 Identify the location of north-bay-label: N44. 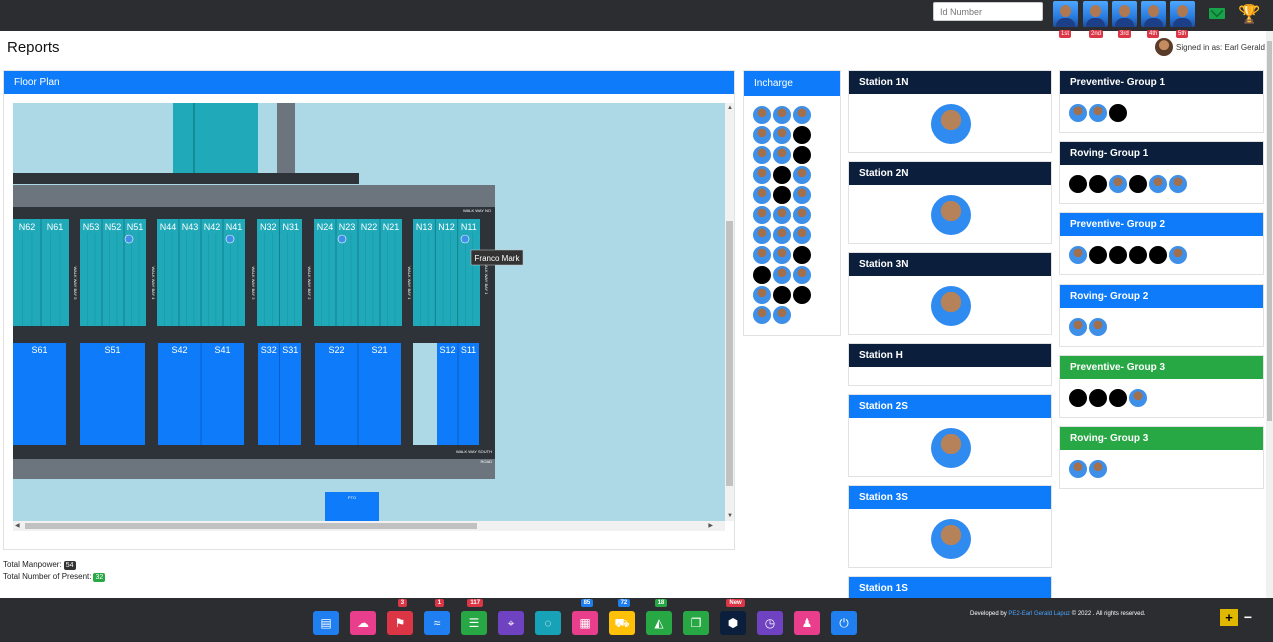
(168, 227).